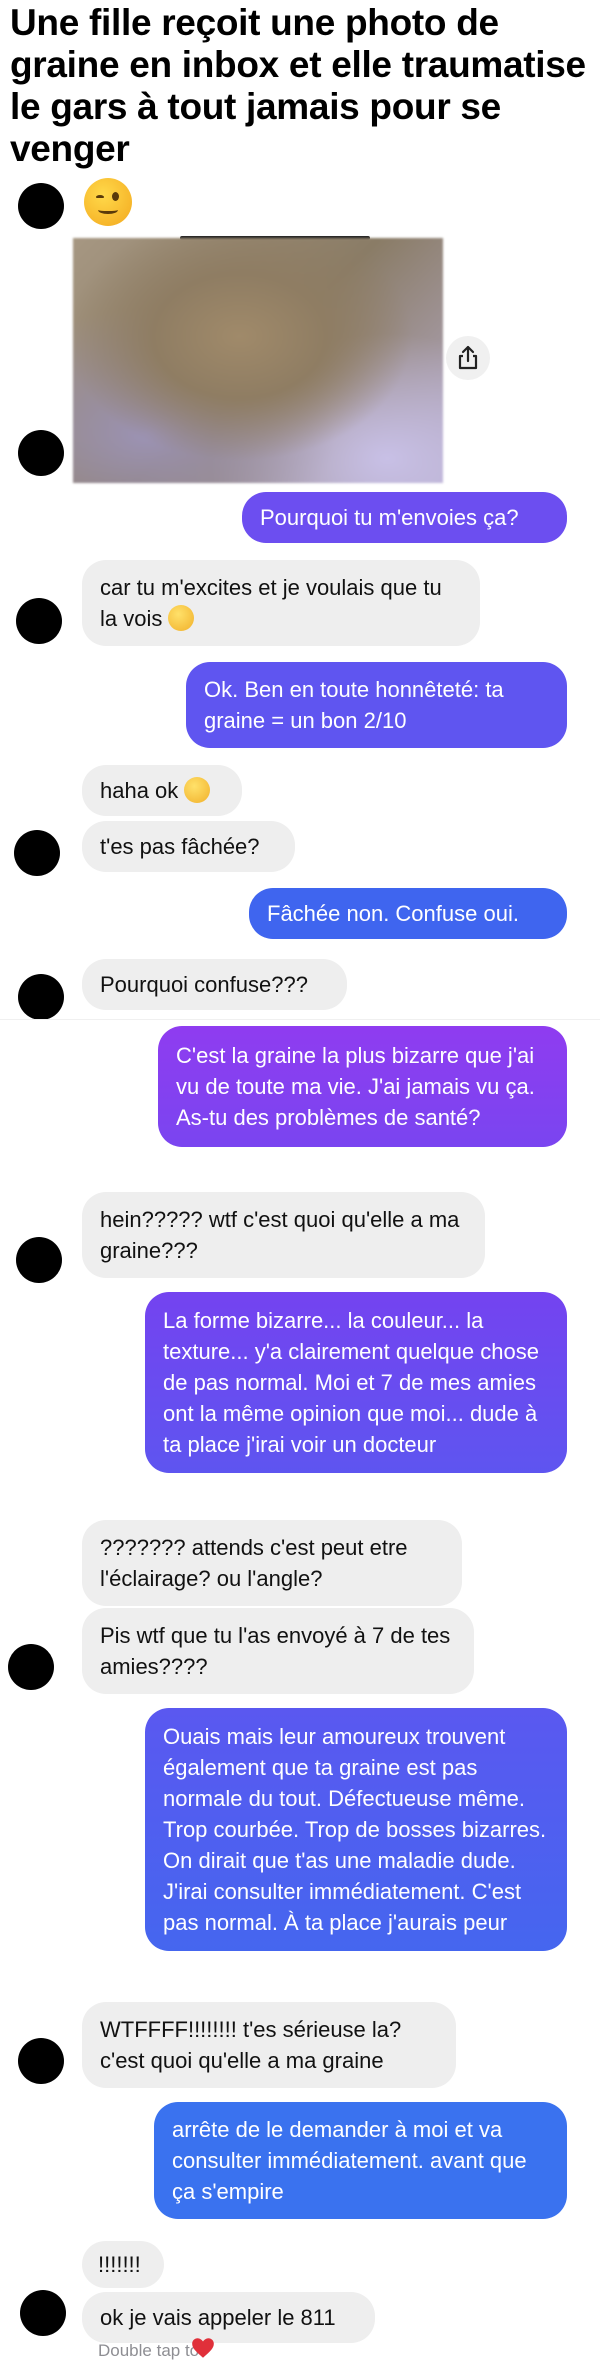 This screenshot has width=600, height=2365. I want to click on grinning-sweat-emoji, so click(197, 790).